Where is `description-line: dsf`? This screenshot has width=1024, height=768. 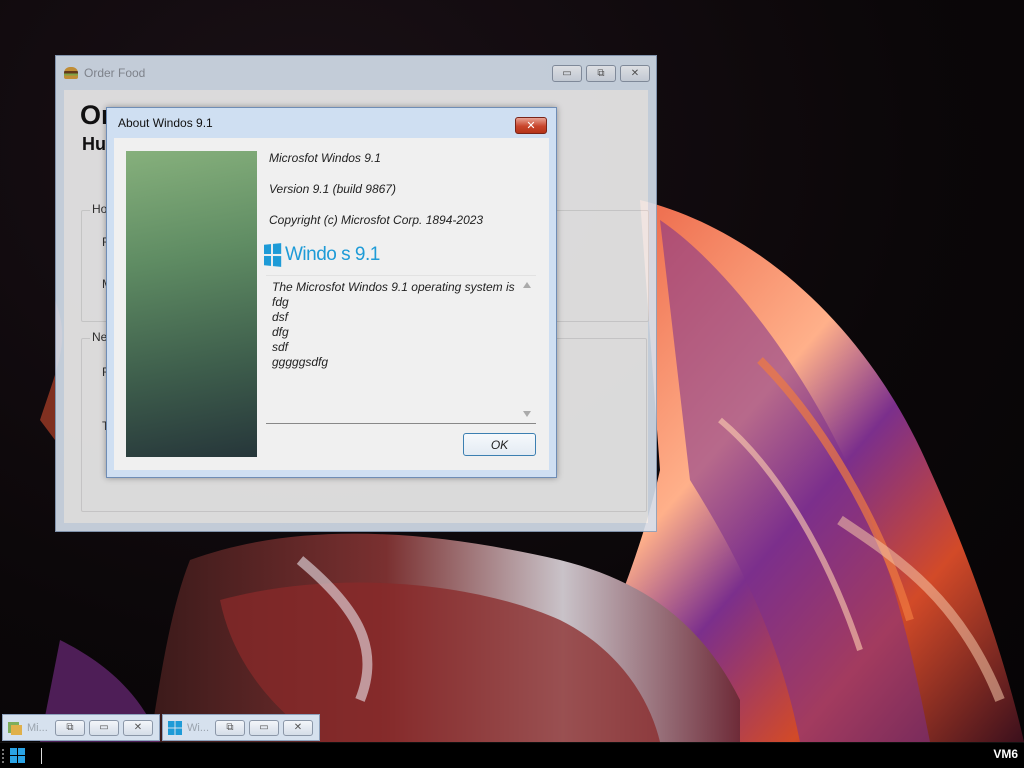 description-line: dsf is located at coordinates (280, 317).